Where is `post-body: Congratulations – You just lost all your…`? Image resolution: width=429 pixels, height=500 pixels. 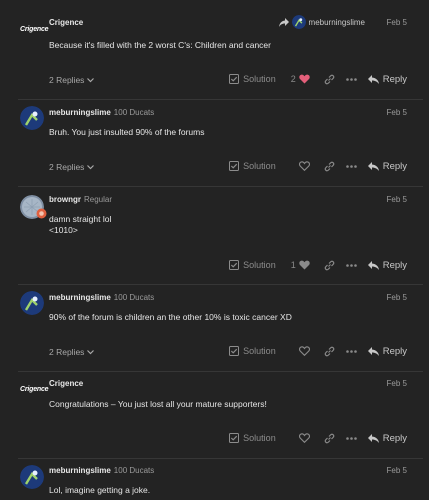 post-body: Congratulations – You just lost all your… is located at coordinates (158, 404).